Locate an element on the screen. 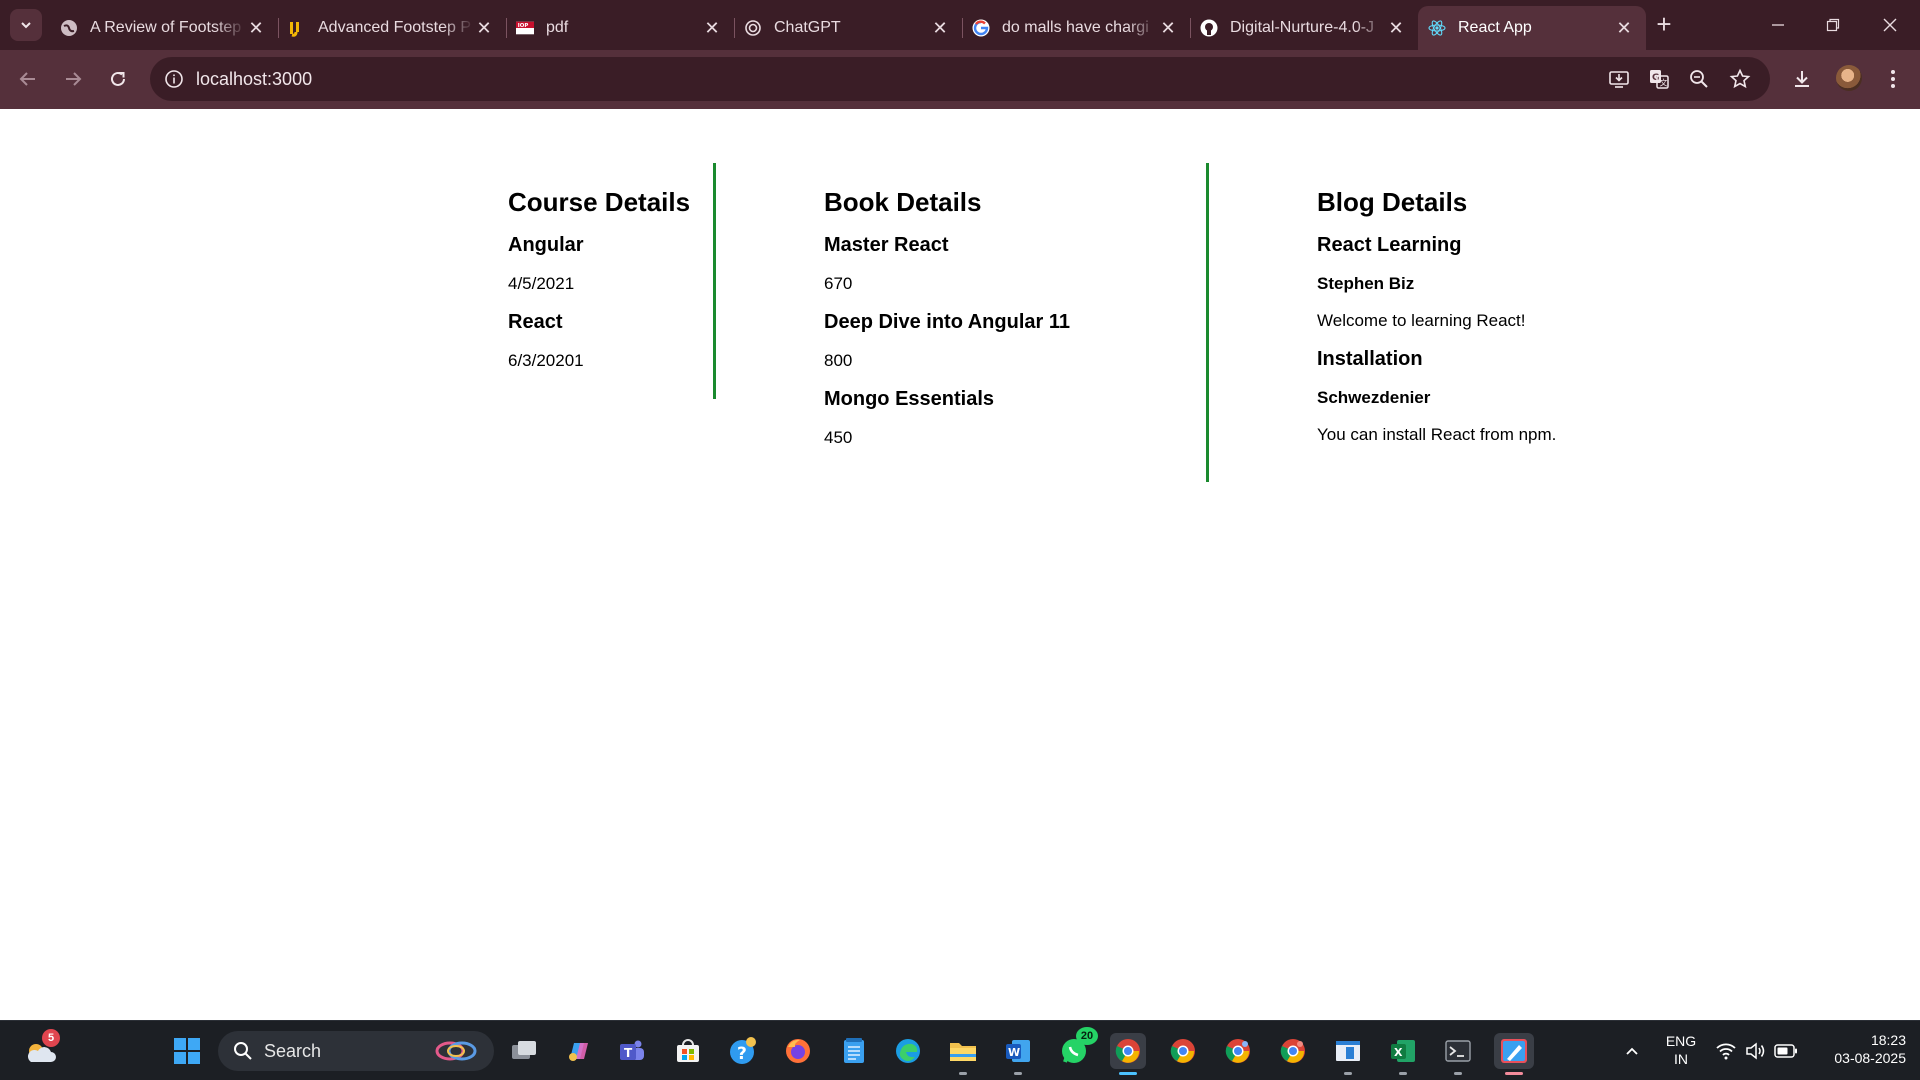 The image size is (1920, 1080). whatsapp-app: 20 is located at coordinates (1077, 1048).